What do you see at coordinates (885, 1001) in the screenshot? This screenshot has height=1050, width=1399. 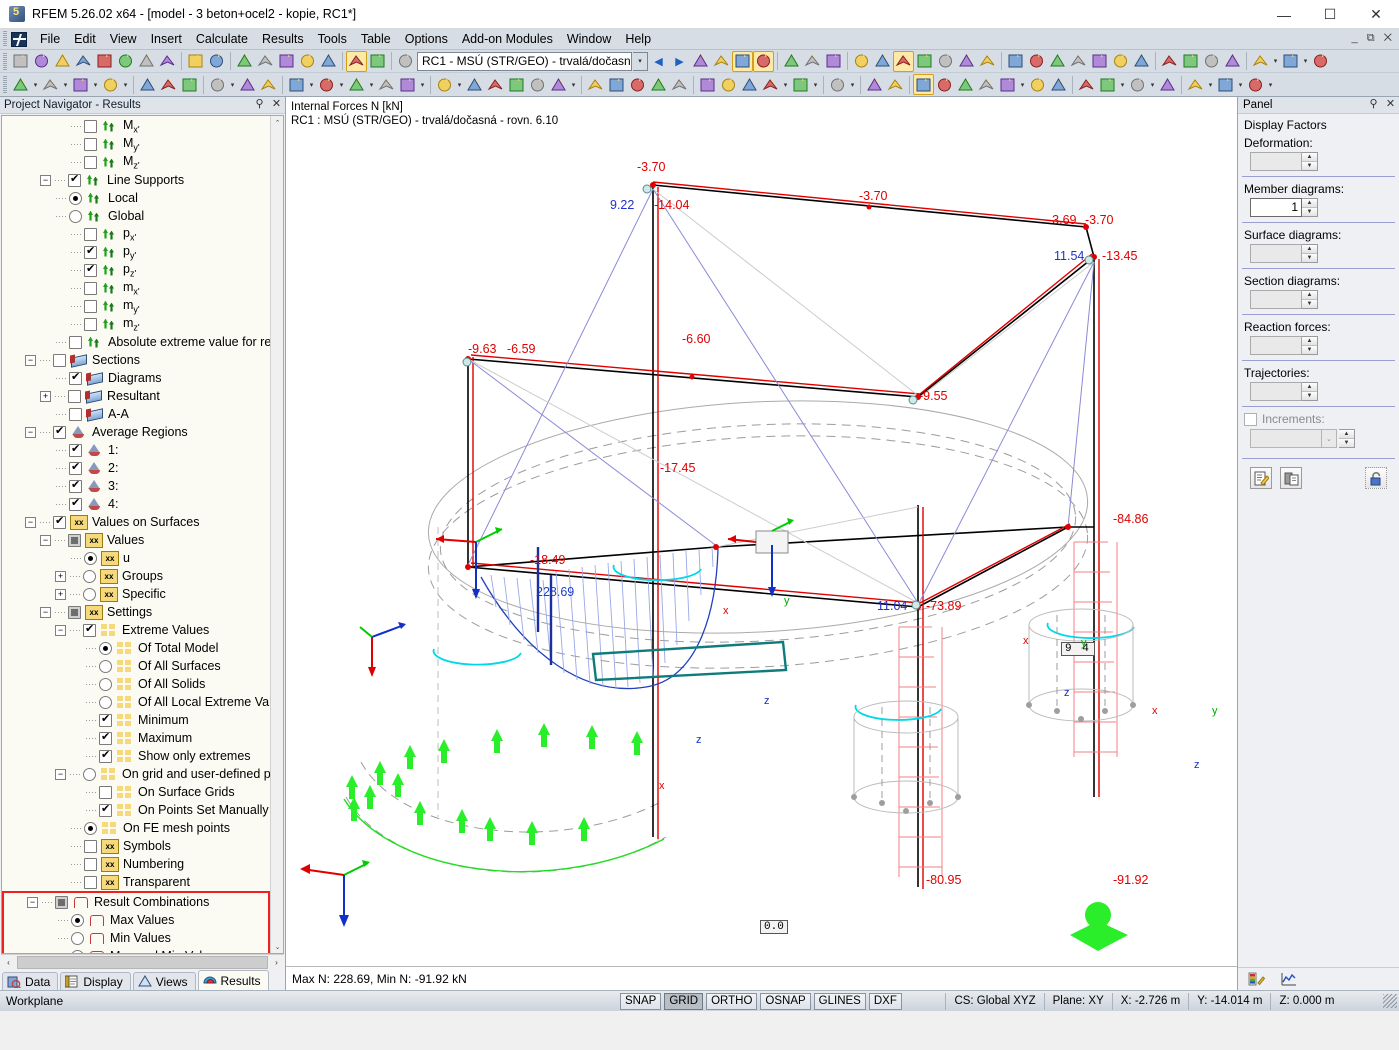 I see `status-toggle-dxf: DXF` at bounding box center [885, 1001].